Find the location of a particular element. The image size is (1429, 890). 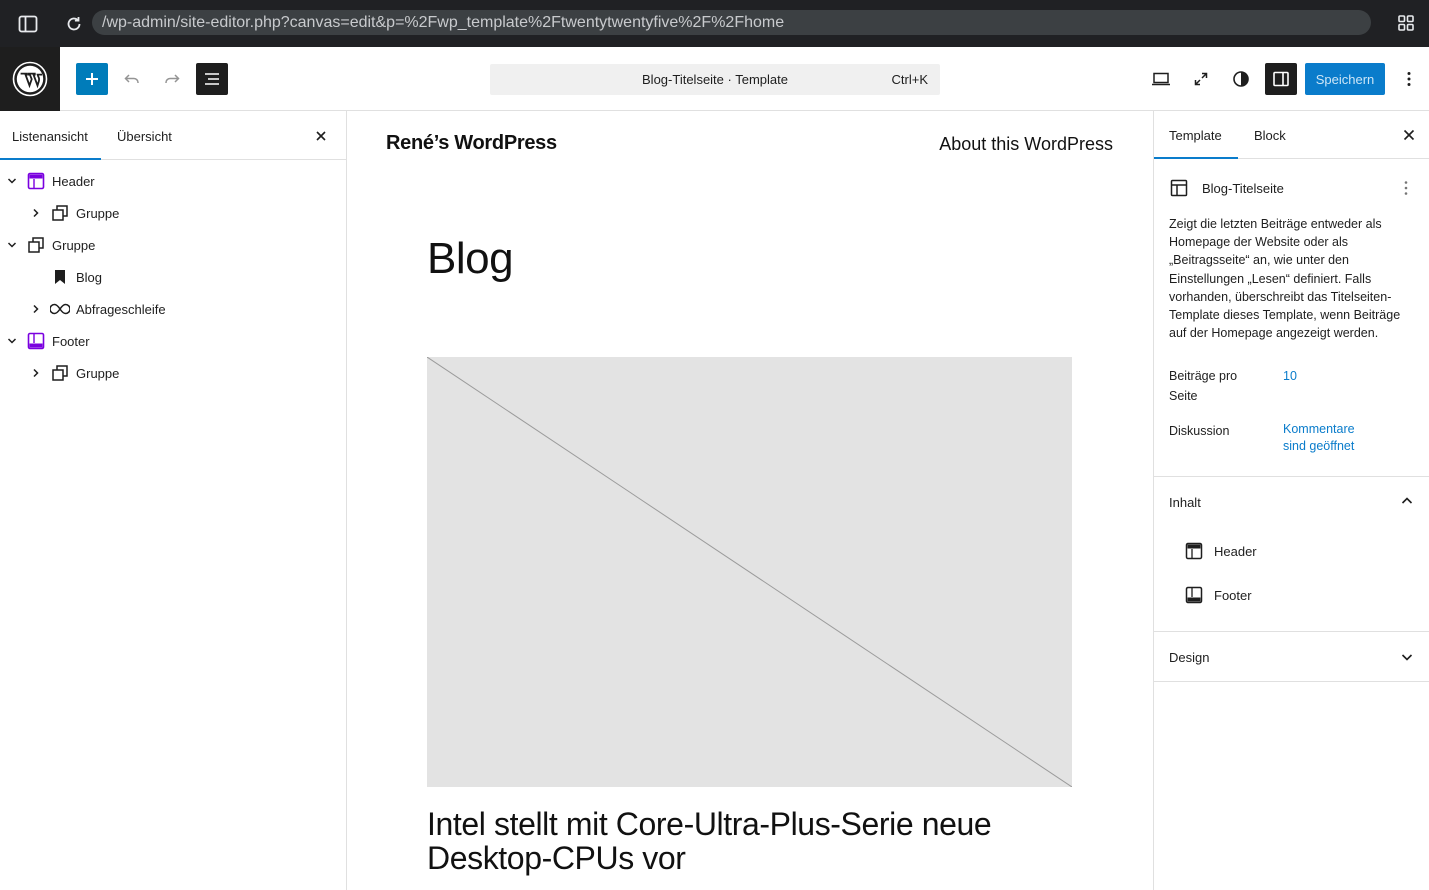

document-title: Blog-Titelseite · Template is located at coordinates (715, 79).